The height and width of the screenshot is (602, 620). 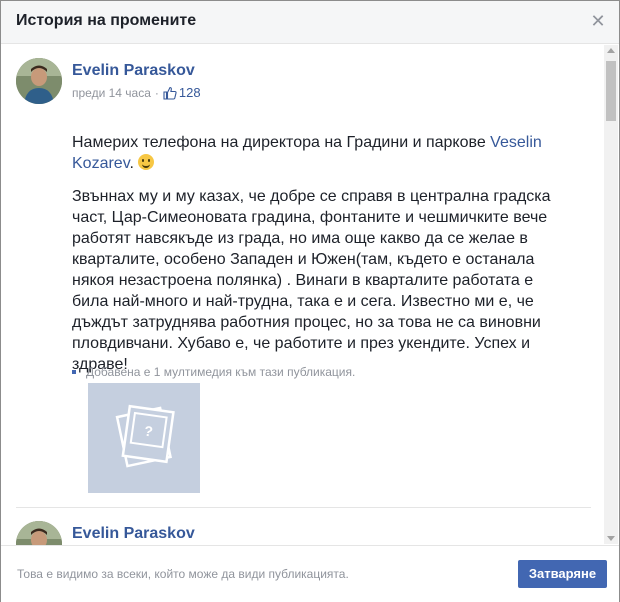 What do you see at coordinates (310, 22) in the screenshot?
I see `dialog-header: История на промените ✕` at bounding box center [310, 22].